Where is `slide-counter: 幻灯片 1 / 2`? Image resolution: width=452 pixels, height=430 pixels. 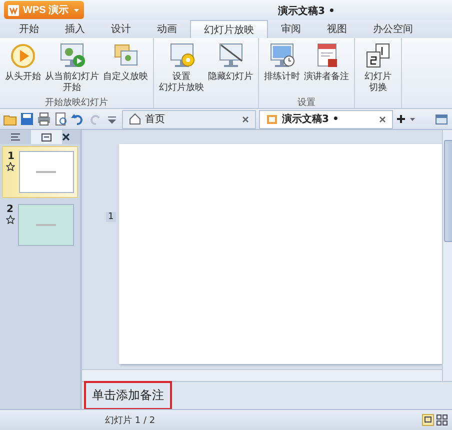
slide-counter: 幻灯片 1 / 2 is located at coordinates (130, 420).